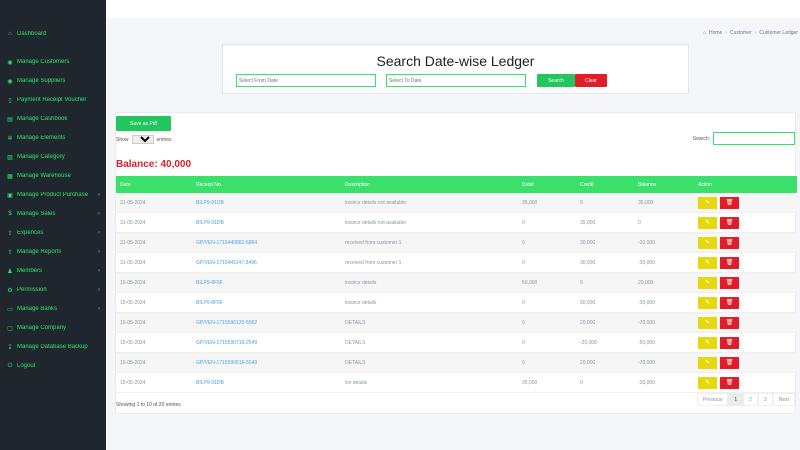 The width and height of the screenshot is (800, 450). Describe the element at coordinates (765, 399) in the screenshot. I see `page-button: 3` at that location.